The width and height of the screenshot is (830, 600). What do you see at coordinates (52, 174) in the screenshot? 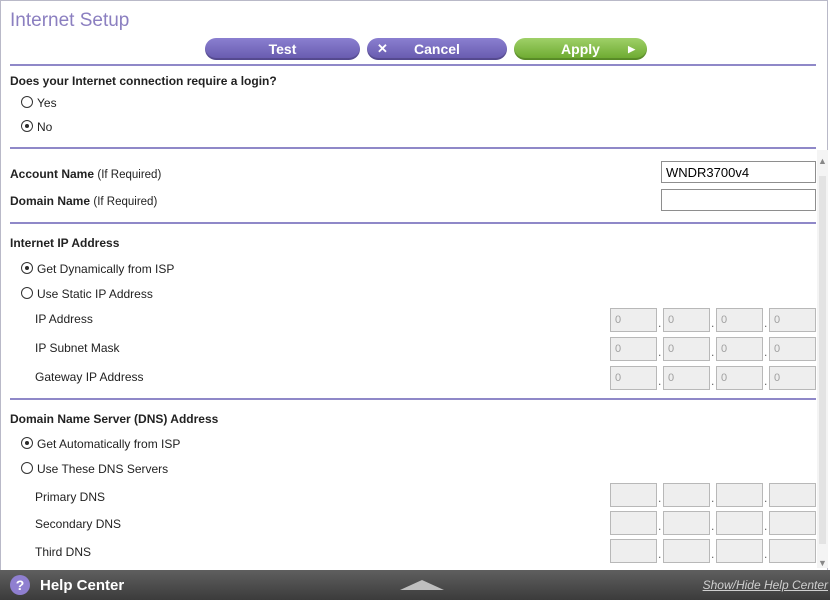
I see `account-name-text: Account Name` at bounding box center [52, 174].